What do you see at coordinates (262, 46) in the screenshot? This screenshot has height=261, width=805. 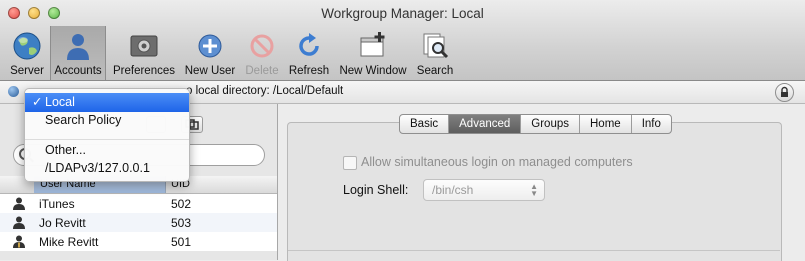 I see `delete-no-icon` at bounding box center [262, 46].